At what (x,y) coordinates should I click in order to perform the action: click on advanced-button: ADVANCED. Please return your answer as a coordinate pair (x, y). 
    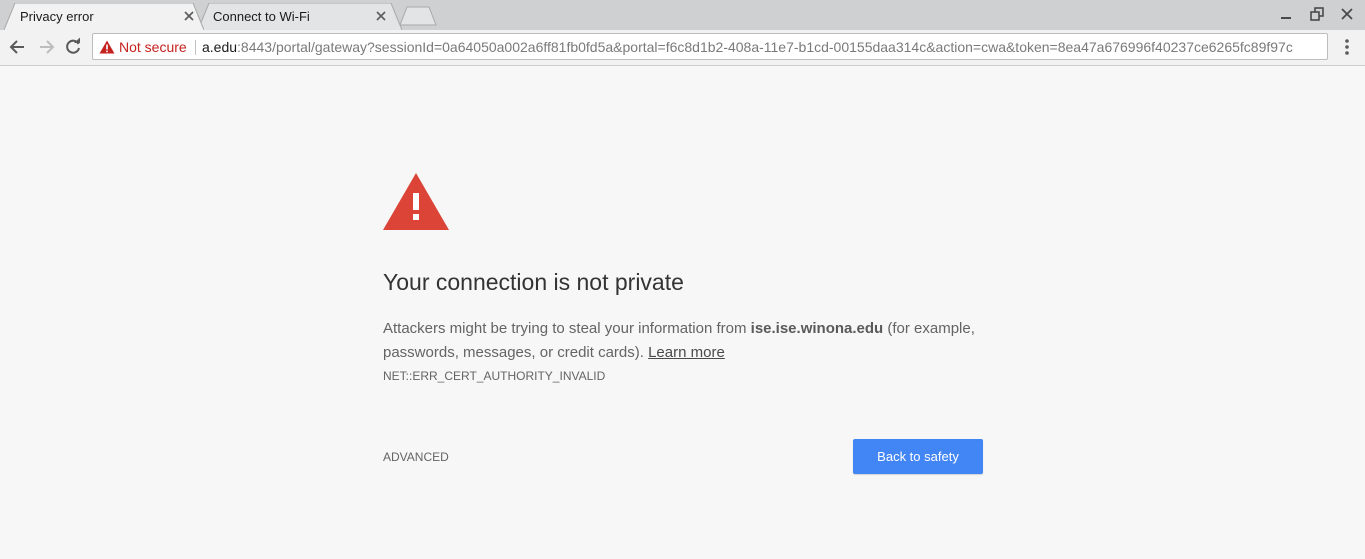
    Looking at the image, I should click on (416, 457).